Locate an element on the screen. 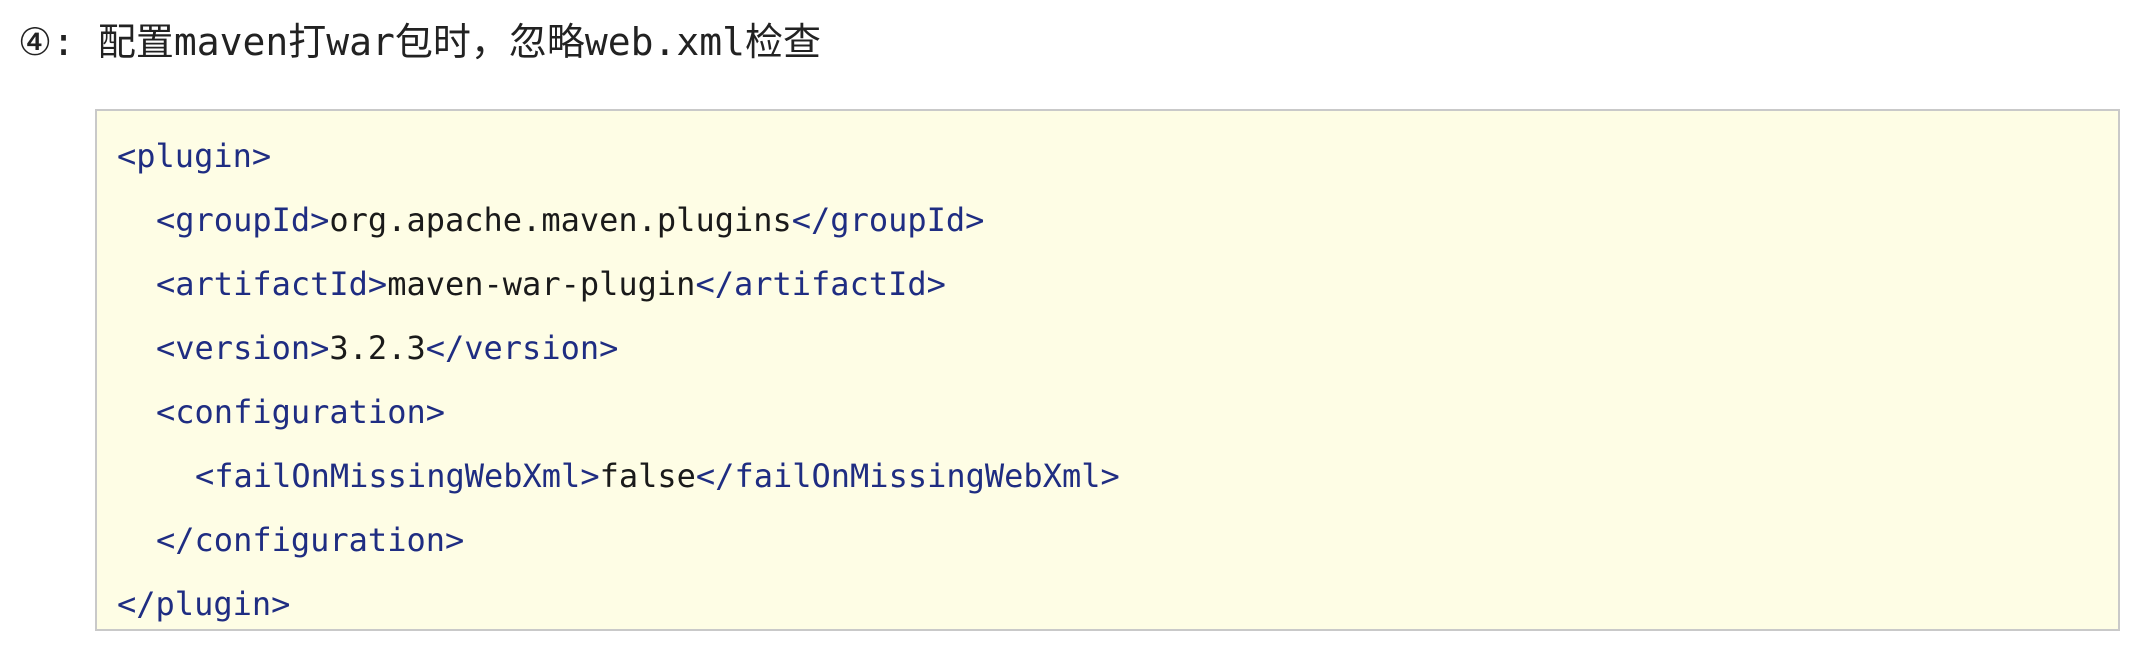  xml-tag-open: <plugin> is located at coordinates (194, 156).